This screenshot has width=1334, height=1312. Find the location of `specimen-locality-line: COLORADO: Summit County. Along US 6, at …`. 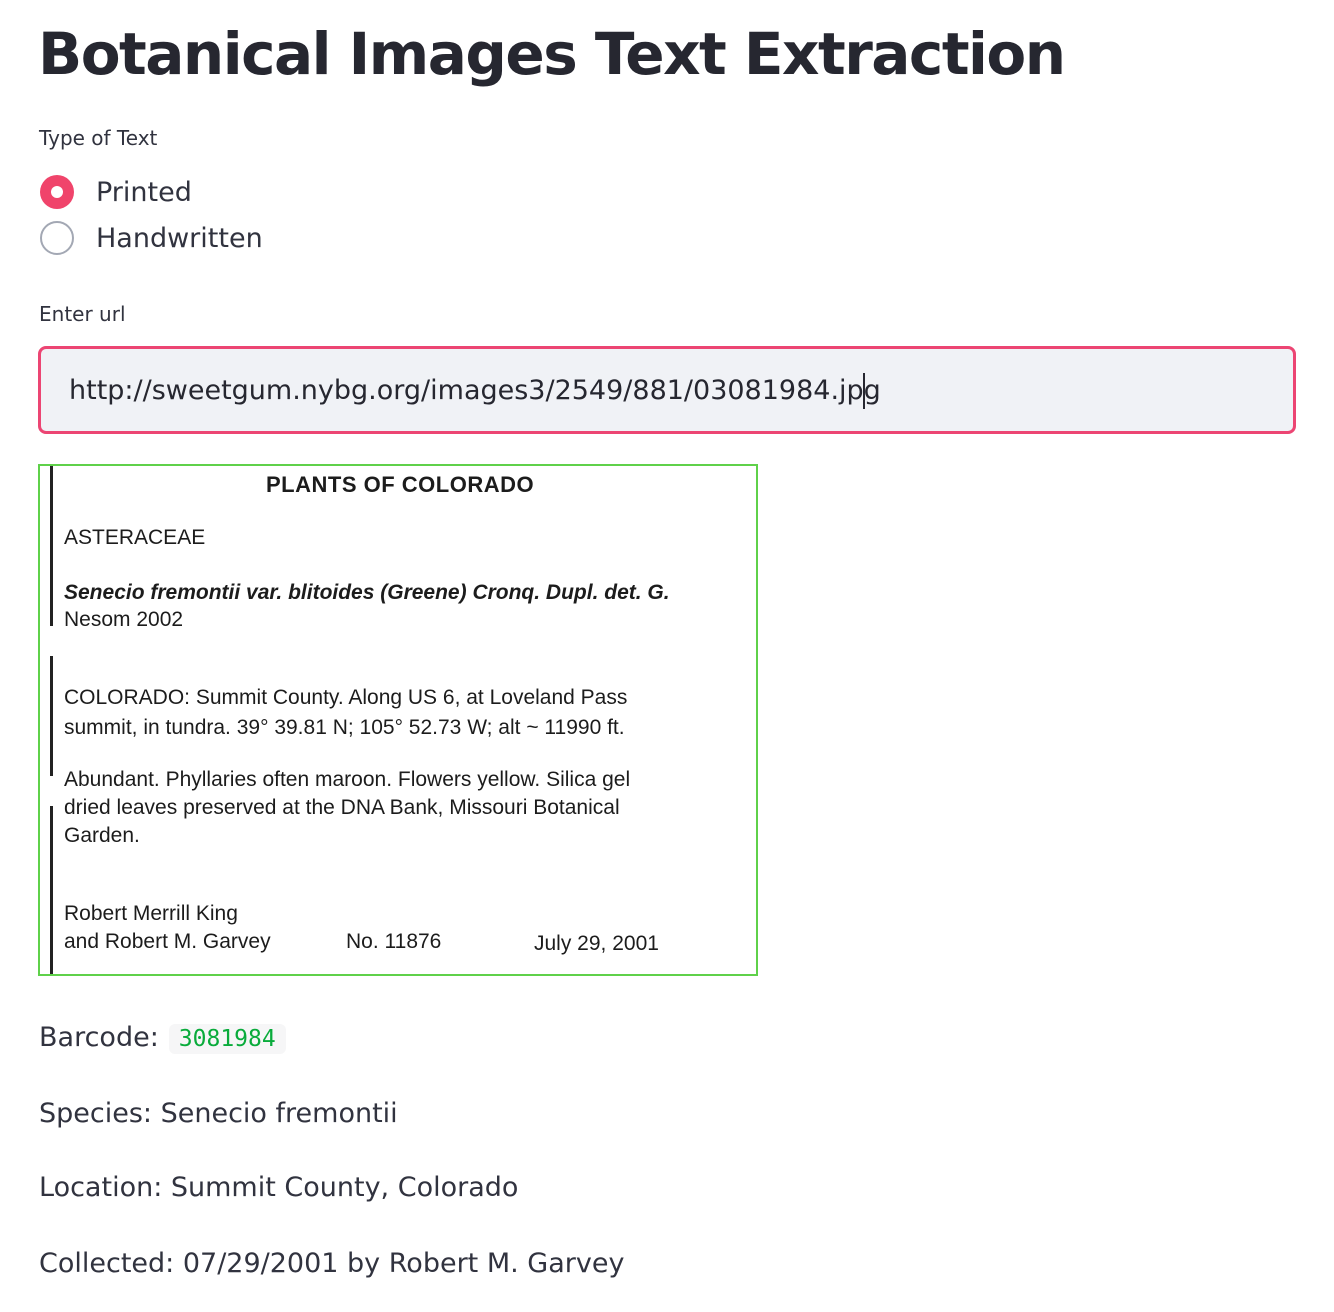

specimen-locality-line: COLORADO: Summit County. Along US 6, at … is located at coordinates (346, 697).